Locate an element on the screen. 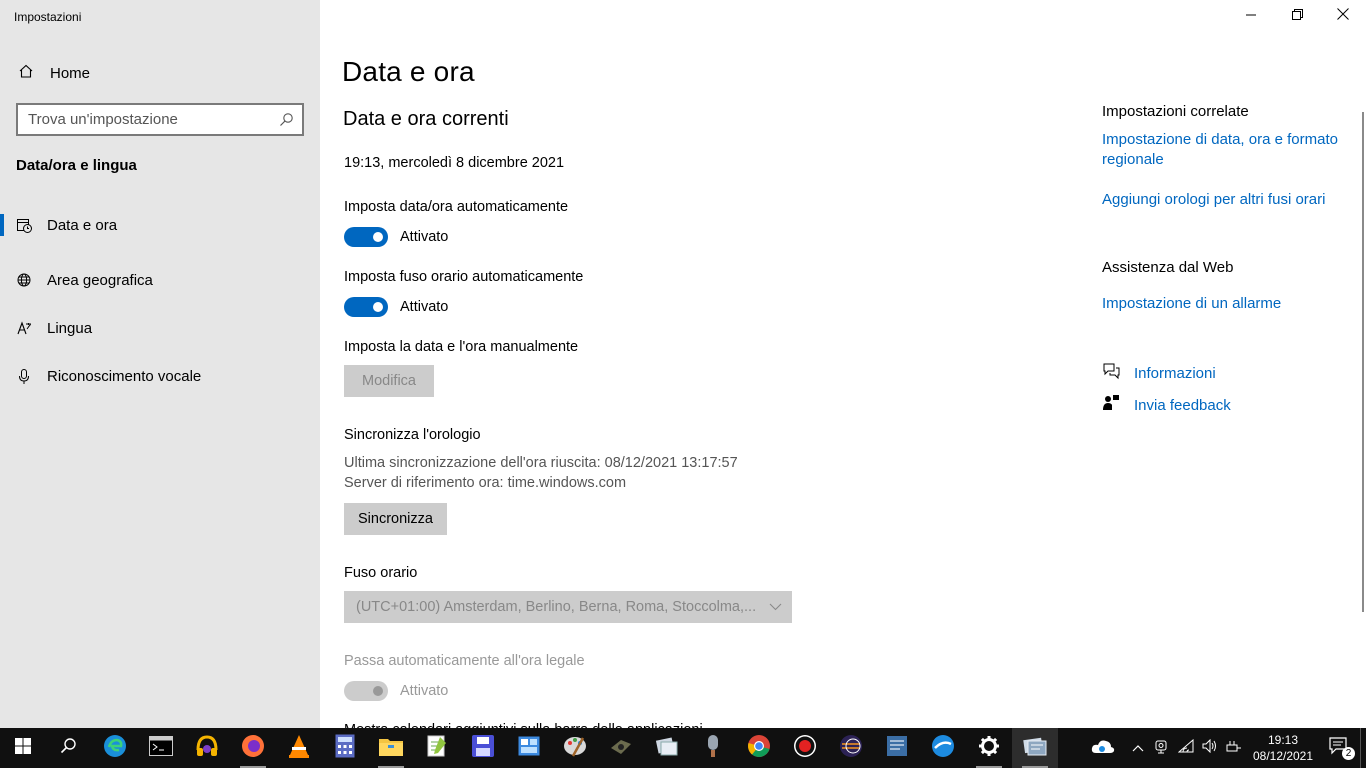 The image size is (1366, 768). tray-meet-now is located at coordinates (1162, 748).